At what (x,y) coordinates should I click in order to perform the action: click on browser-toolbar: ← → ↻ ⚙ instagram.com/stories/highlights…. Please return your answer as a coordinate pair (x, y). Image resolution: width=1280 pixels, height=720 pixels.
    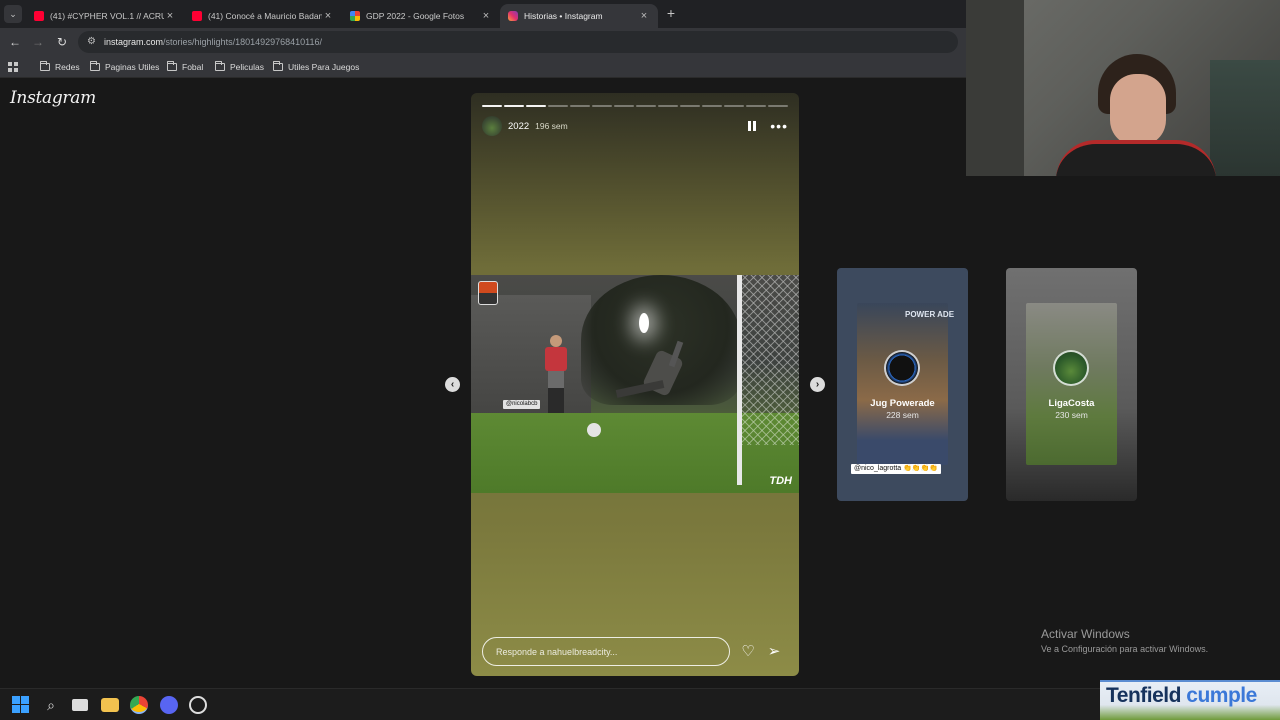
    Looking at the image, I should click on (483, 42).